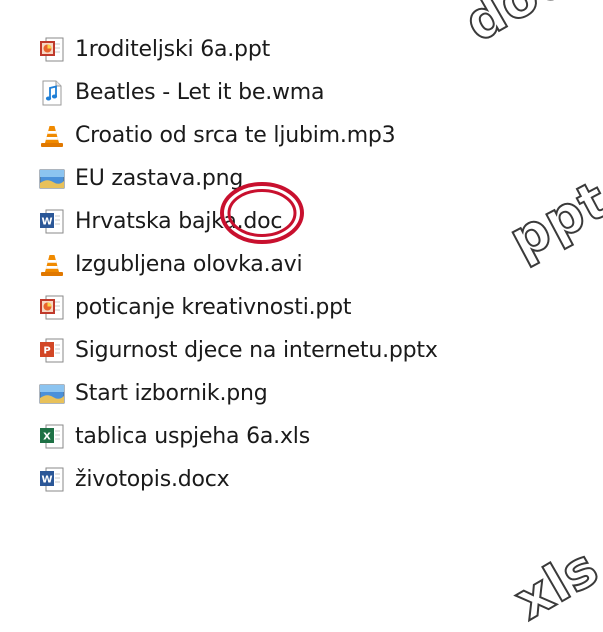  I want to click on file-name: EU zastava.png, so click(159, 178).